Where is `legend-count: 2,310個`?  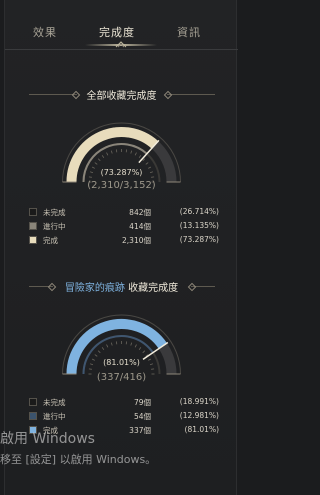 legend-count: 2,310個 is located at coordinates (136, 240).